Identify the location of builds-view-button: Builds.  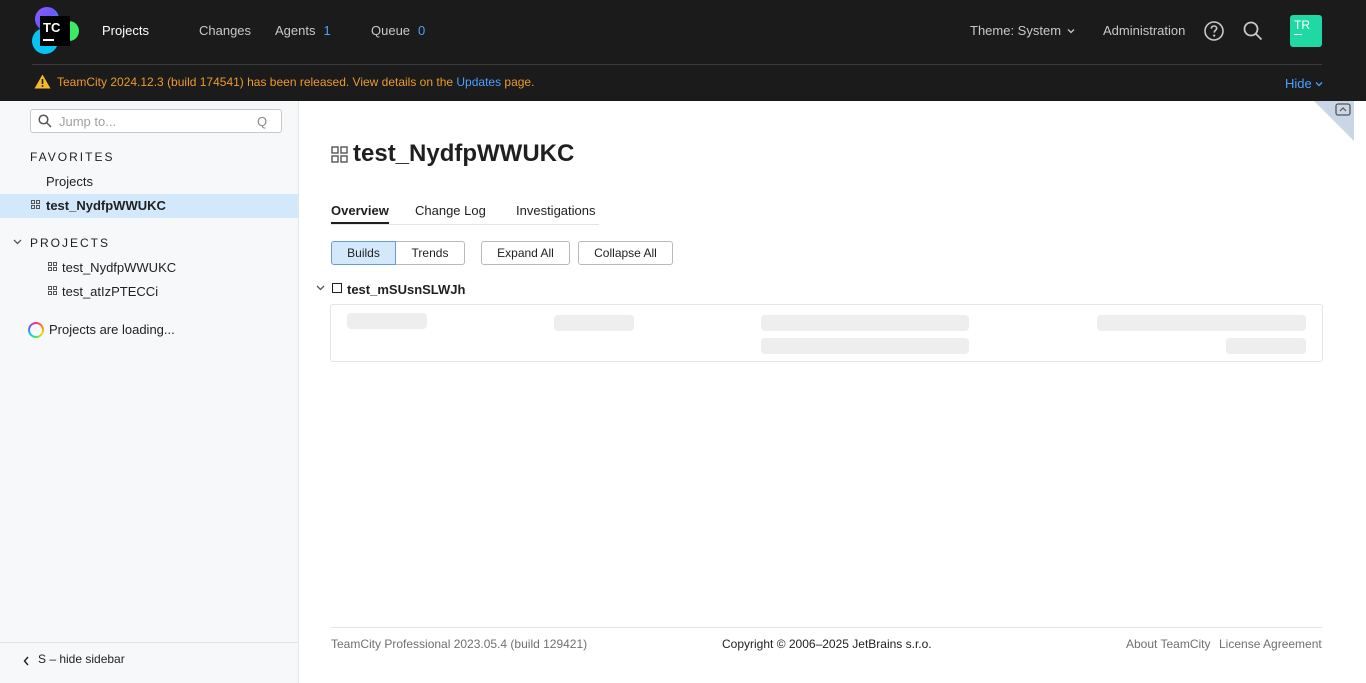
(363, 253).